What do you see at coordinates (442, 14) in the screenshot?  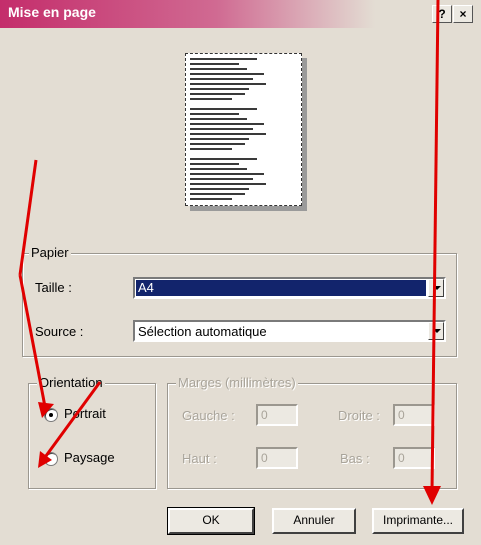 I see `help-button: ?` at bounding box center [442, 14].